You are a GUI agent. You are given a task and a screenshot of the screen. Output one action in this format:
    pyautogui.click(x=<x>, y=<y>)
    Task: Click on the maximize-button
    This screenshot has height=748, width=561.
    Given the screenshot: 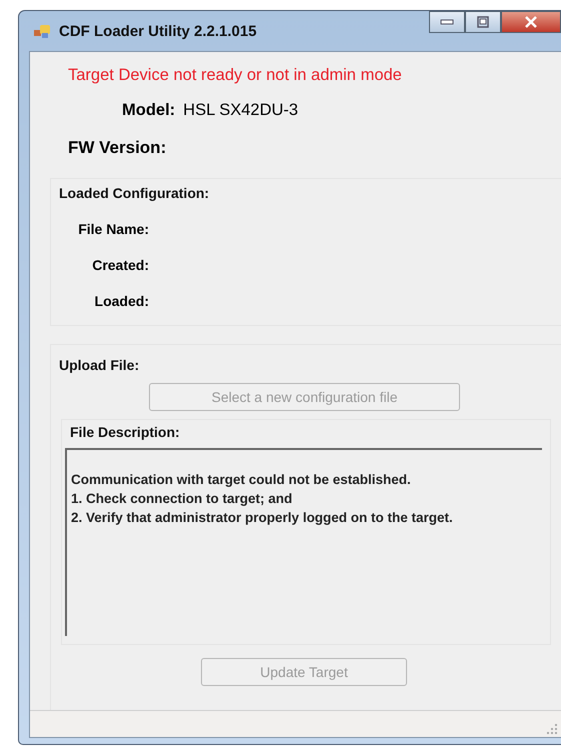 What is the action you would take?
    pyautogui.click(x=483, y=22)
    